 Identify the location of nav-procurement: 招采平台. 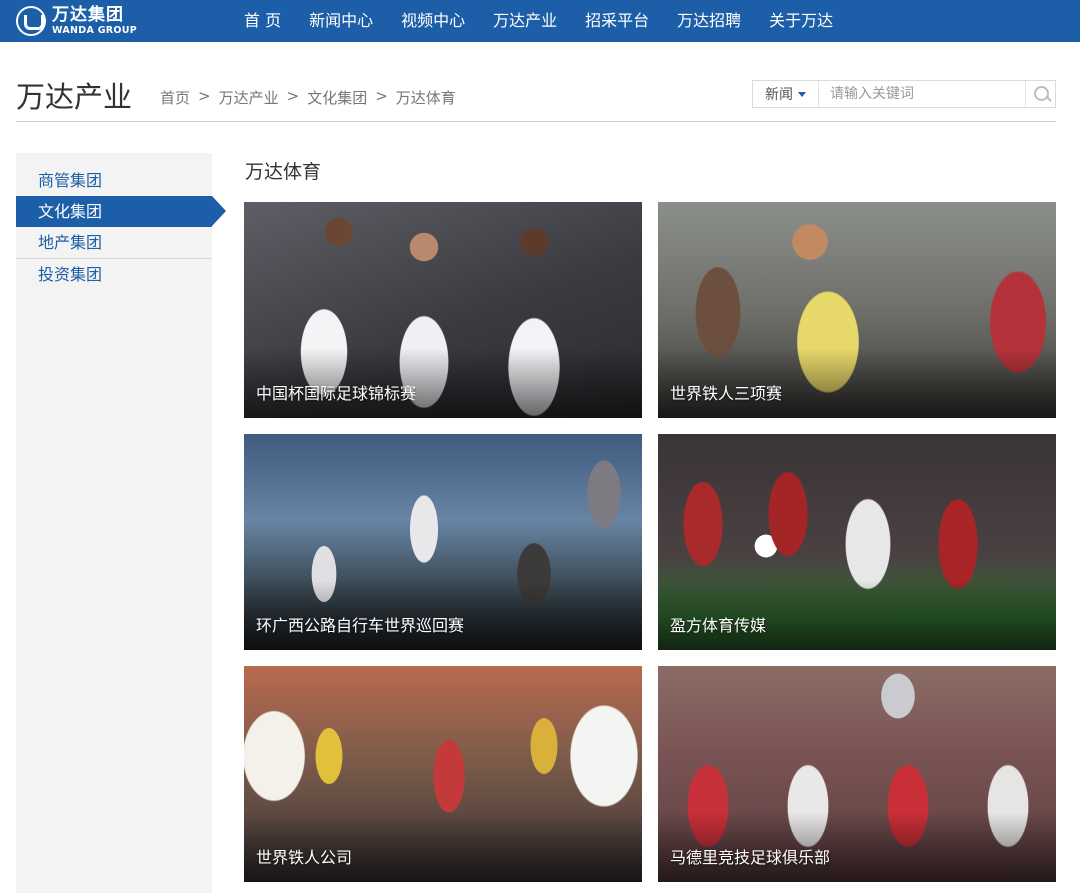
(617, 21).